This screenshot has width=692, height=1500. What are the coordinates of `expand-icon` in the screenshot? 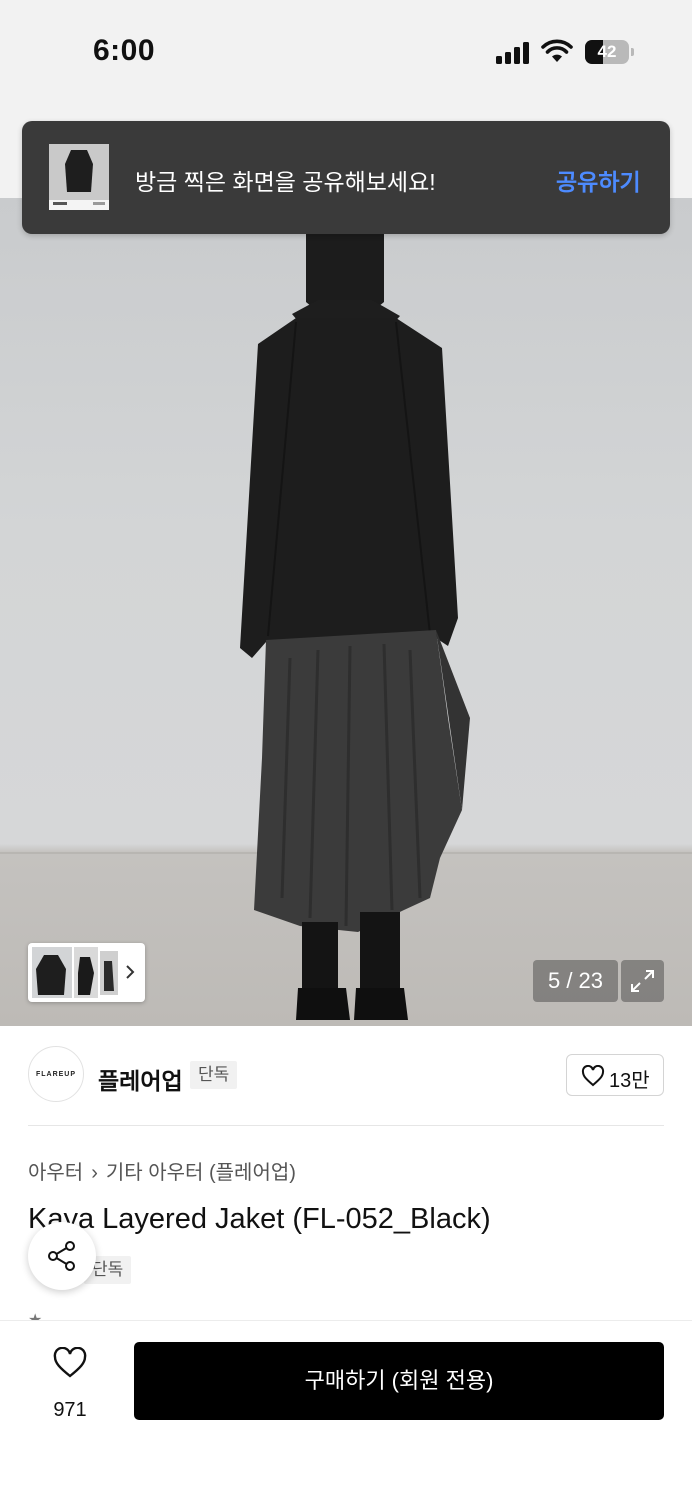 It's located at (642, 981).